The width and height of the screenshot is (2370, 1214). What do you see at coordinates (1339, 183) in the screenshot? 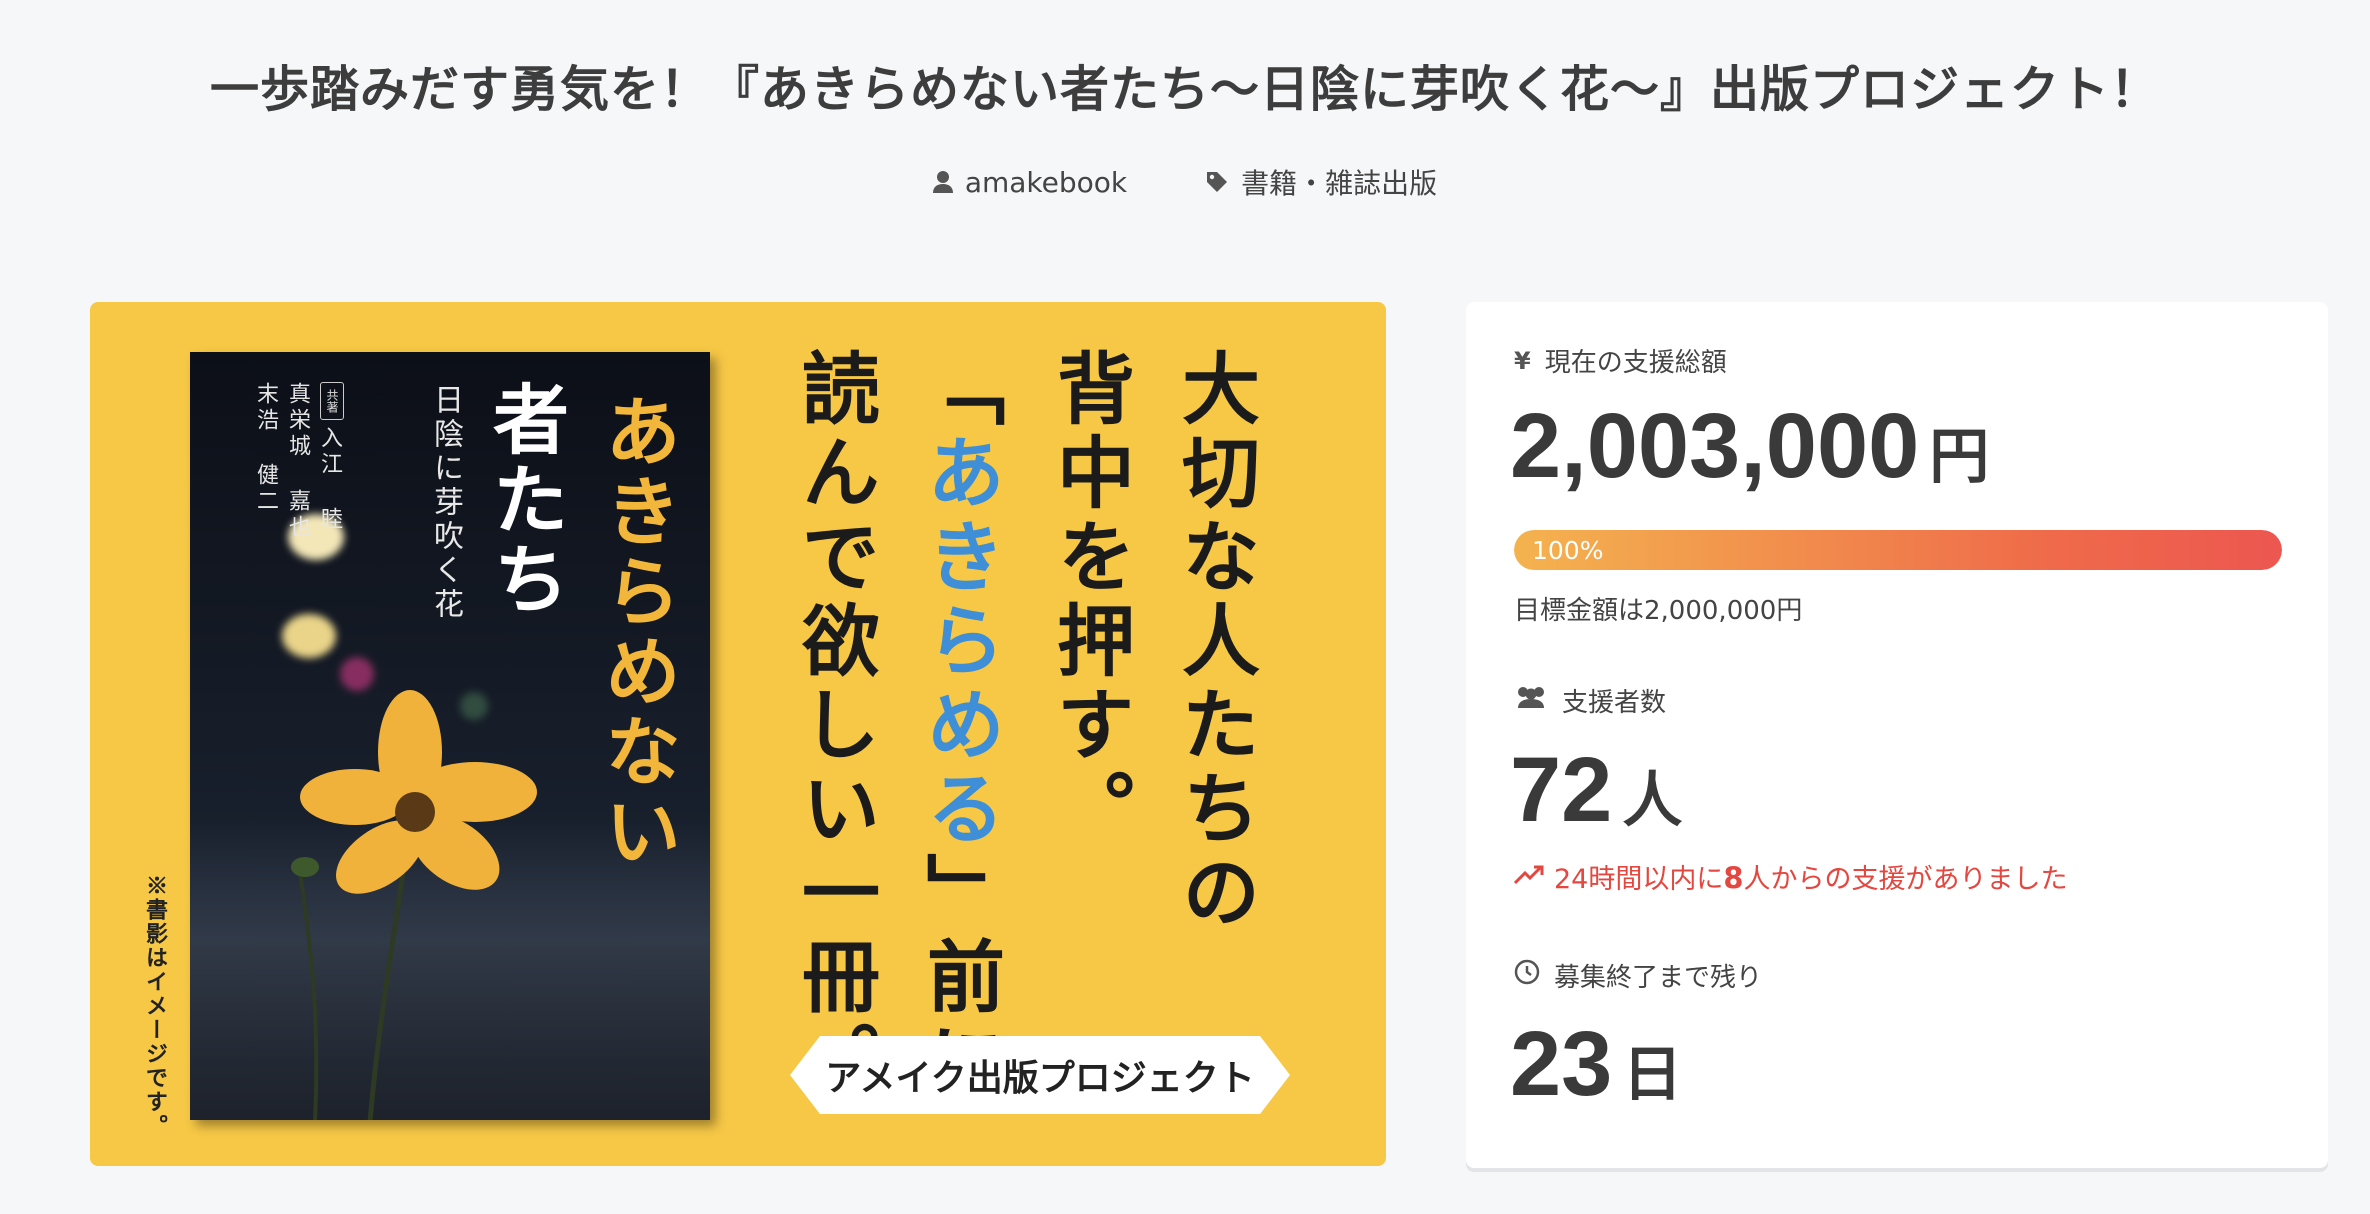
I see `category-name: 書籍・雑誌出版` at bounding box center [1339, 183].